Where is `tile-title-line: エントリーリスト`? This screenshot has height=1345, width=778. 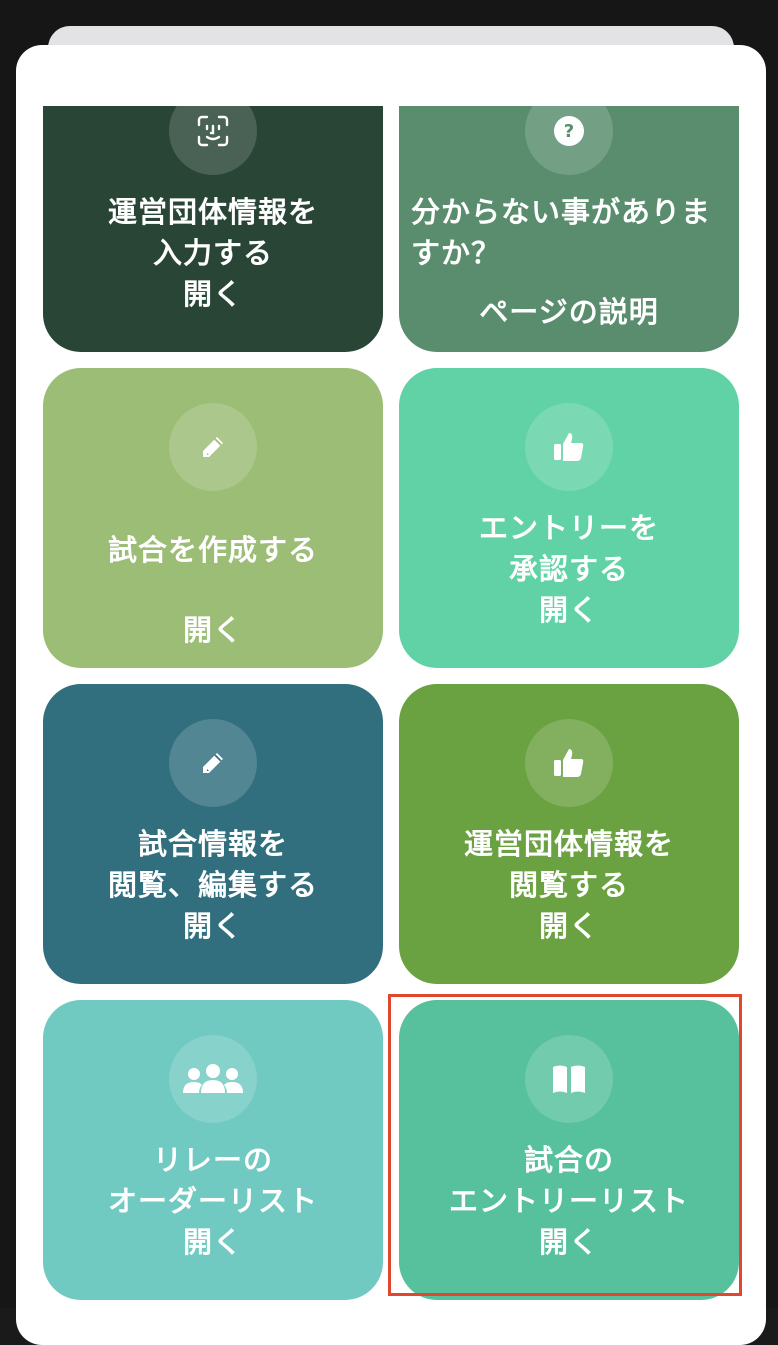 tile-title-line: エントリーリスト is located at coordinates (568, 1201).